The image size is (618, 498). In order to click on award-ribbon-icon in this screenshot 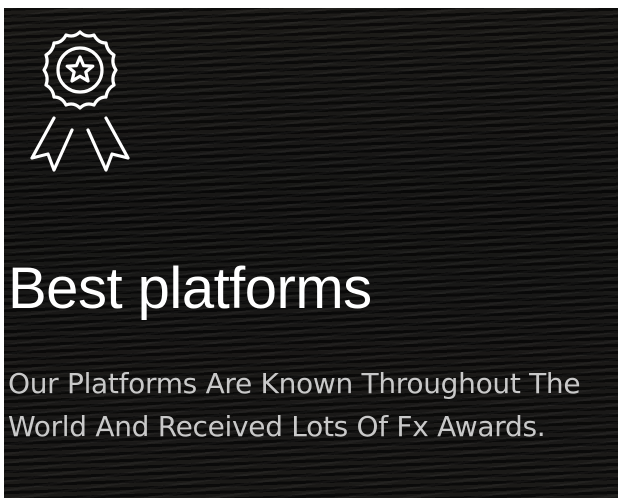, I will do `click(80, 101)`.